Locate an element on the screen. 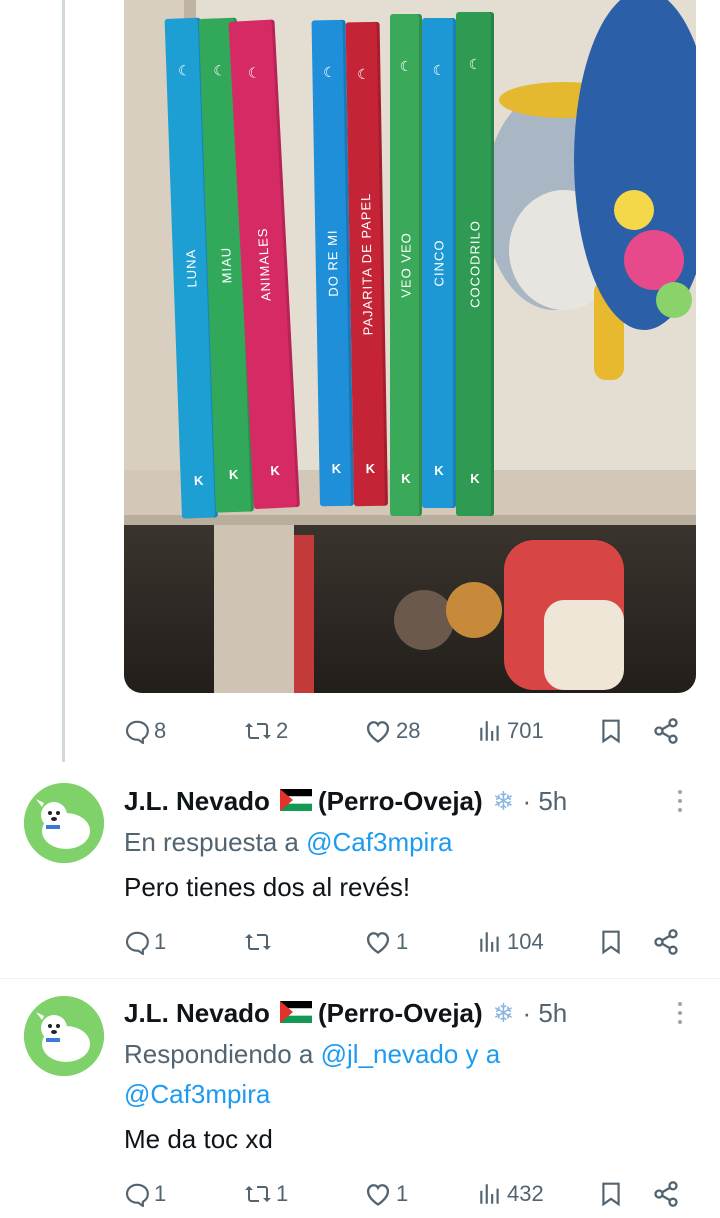 This screenshot has height=1218, width=720. reply-context: En respuesta a @Caf3mpira is located at coordinates (288, 842).